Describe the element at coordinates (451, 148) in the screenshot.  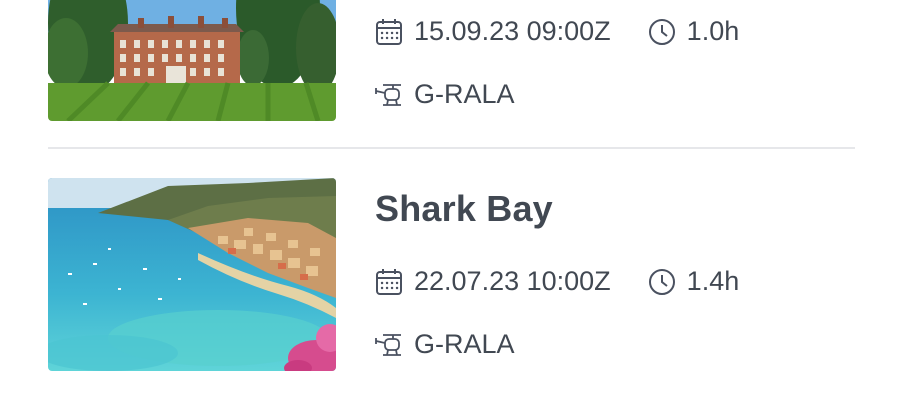
I see `list-divider` at that location.